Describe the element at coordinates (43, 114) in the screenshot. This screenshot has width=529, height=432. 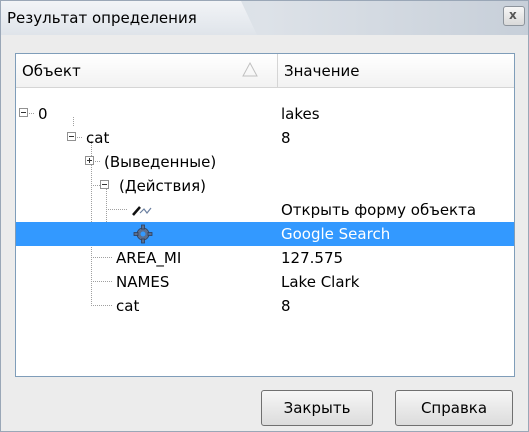
I see `row-label: 0` at that location.